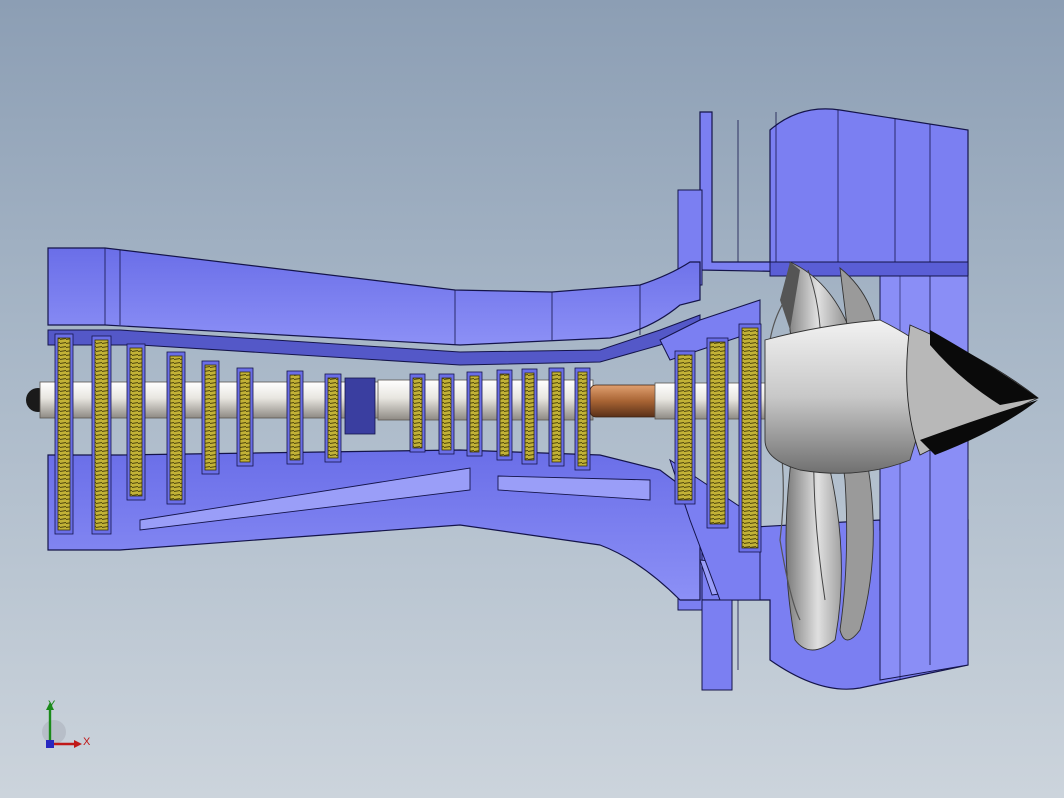 Image resolution: width=1064 pixels, height=798 pixels. Describe the element at coordinates (87, 742) in the screenshot. I see `x-axis-label: X` at that location.